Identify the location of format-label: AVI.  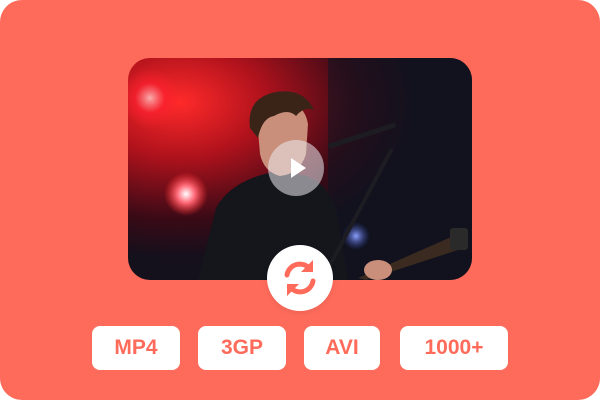
(342, 347).